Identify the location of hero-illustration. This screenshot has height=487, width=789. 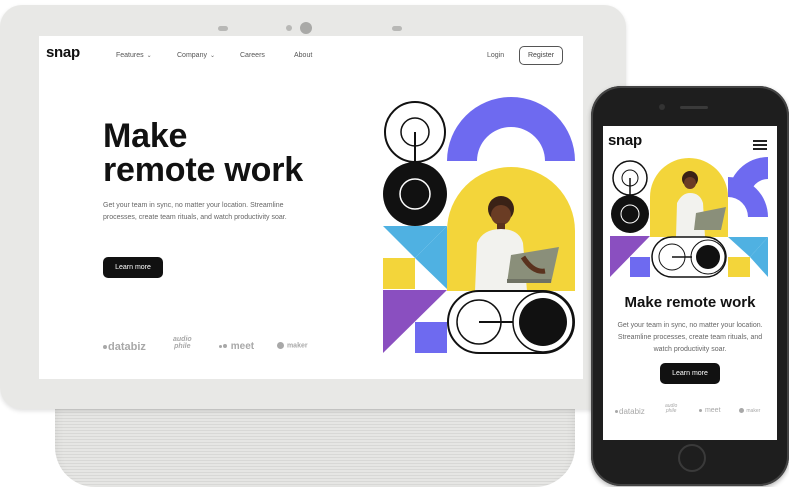
(479, 225).